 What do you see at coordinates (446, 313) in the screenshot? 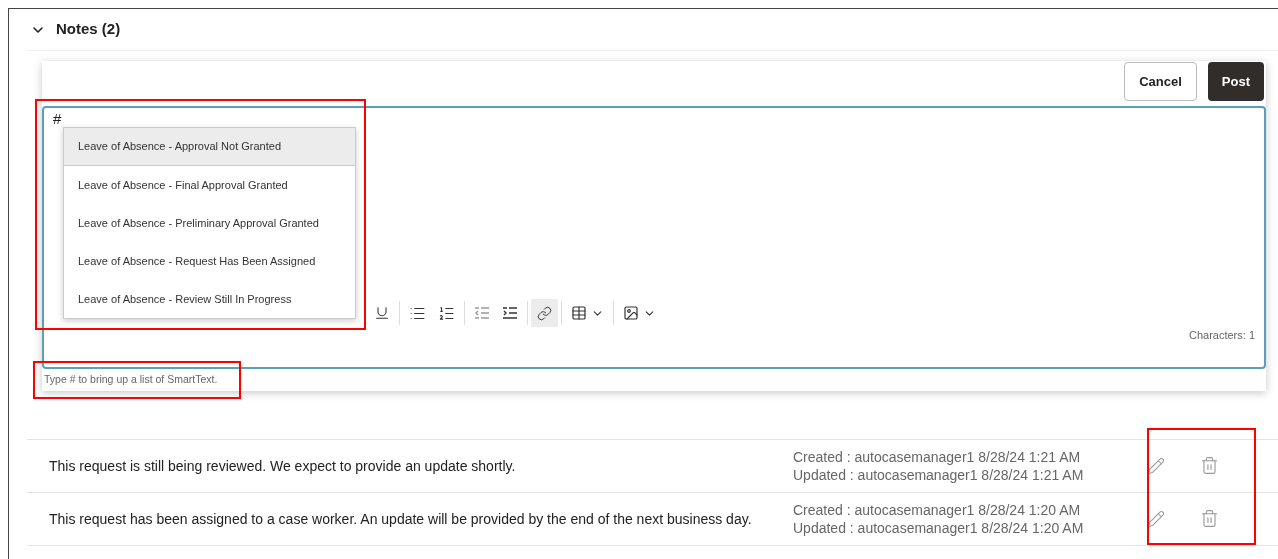
I see `numbered-list-icon` at bounding box center [446, 313].